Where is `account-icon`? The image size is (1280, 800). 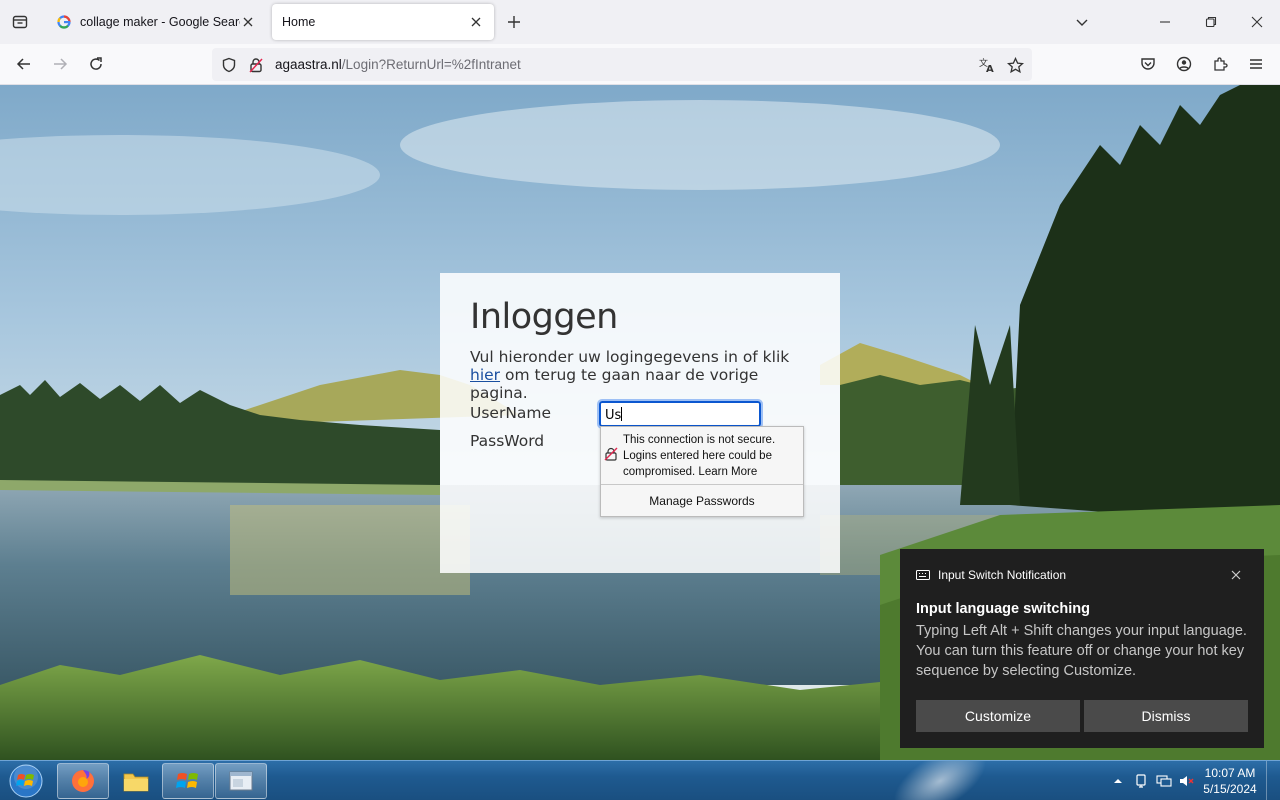
account-icon is located at coordinates (1184, 64).